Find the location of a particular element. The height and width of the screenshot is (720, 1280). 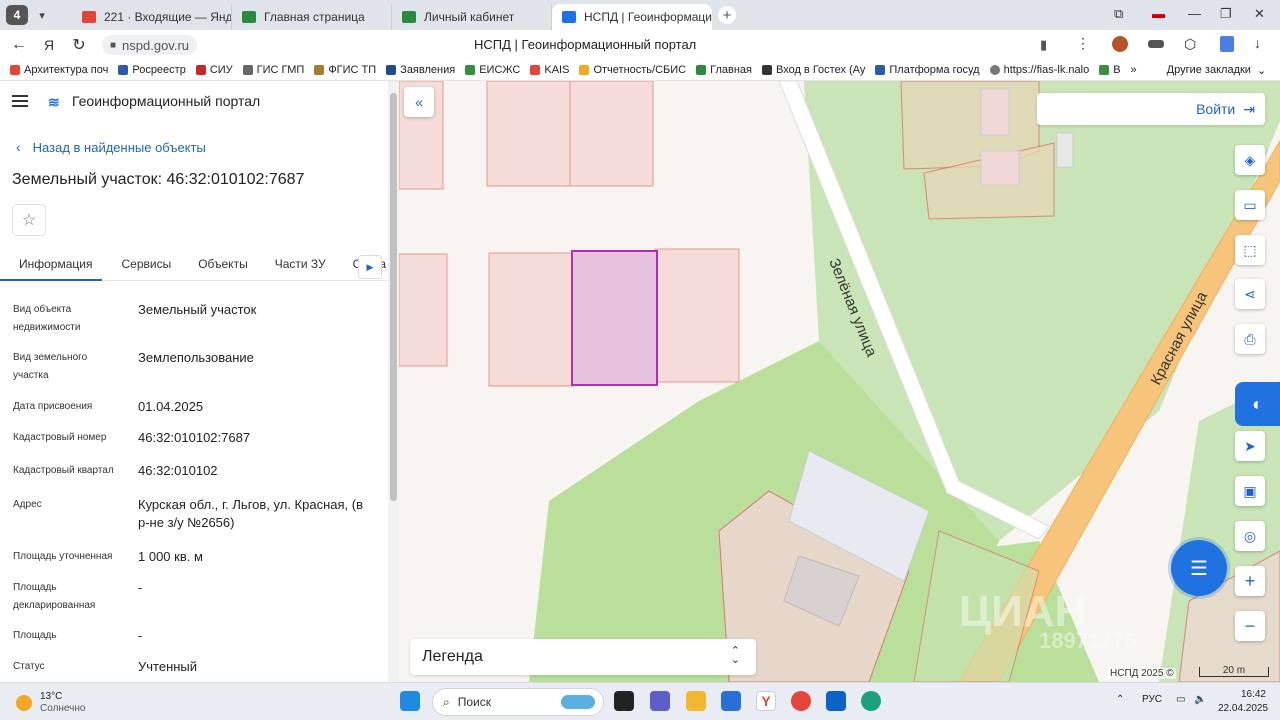

bookmark-item: KAIS is located at coordinates (549, 70).